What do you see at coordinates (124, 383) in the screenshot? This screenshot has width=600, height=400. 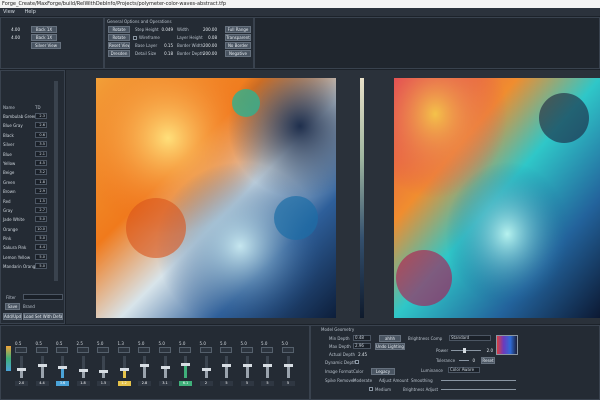 I see `fader-bottom-value: 1.2` at bounding box center [124, 383].